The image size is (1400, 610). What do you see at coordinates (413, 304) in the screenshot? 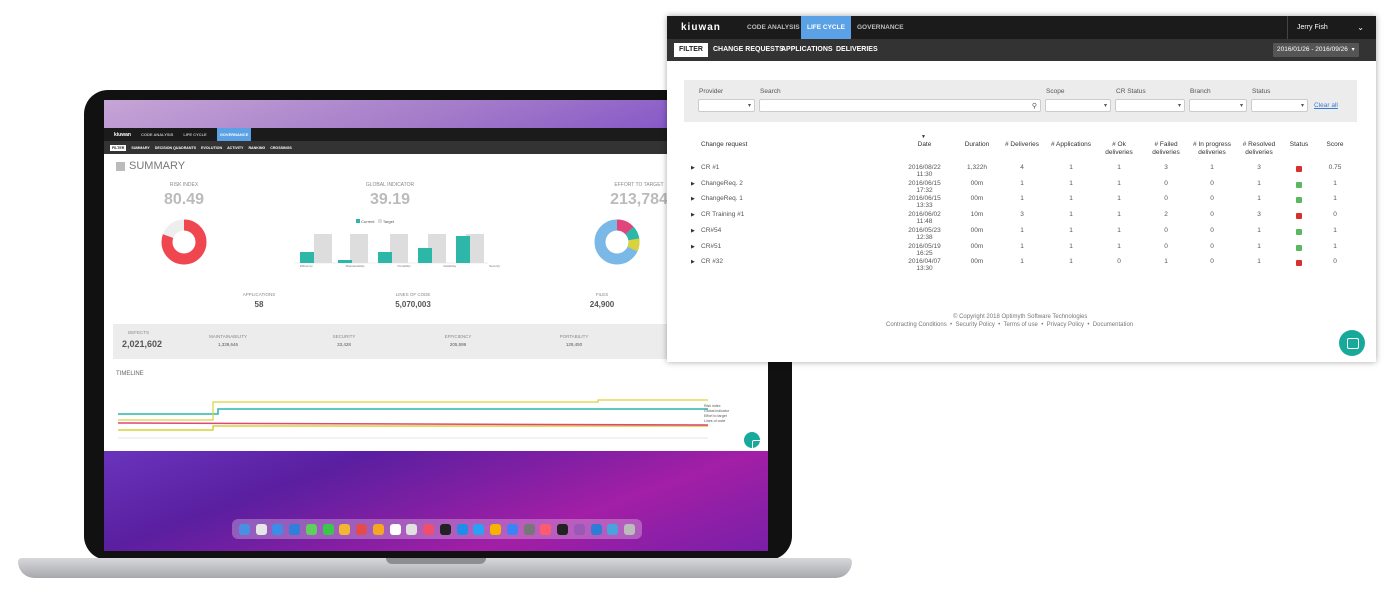
I see `count-loc-value: 5,070,003` at bounding box center [413, 304].